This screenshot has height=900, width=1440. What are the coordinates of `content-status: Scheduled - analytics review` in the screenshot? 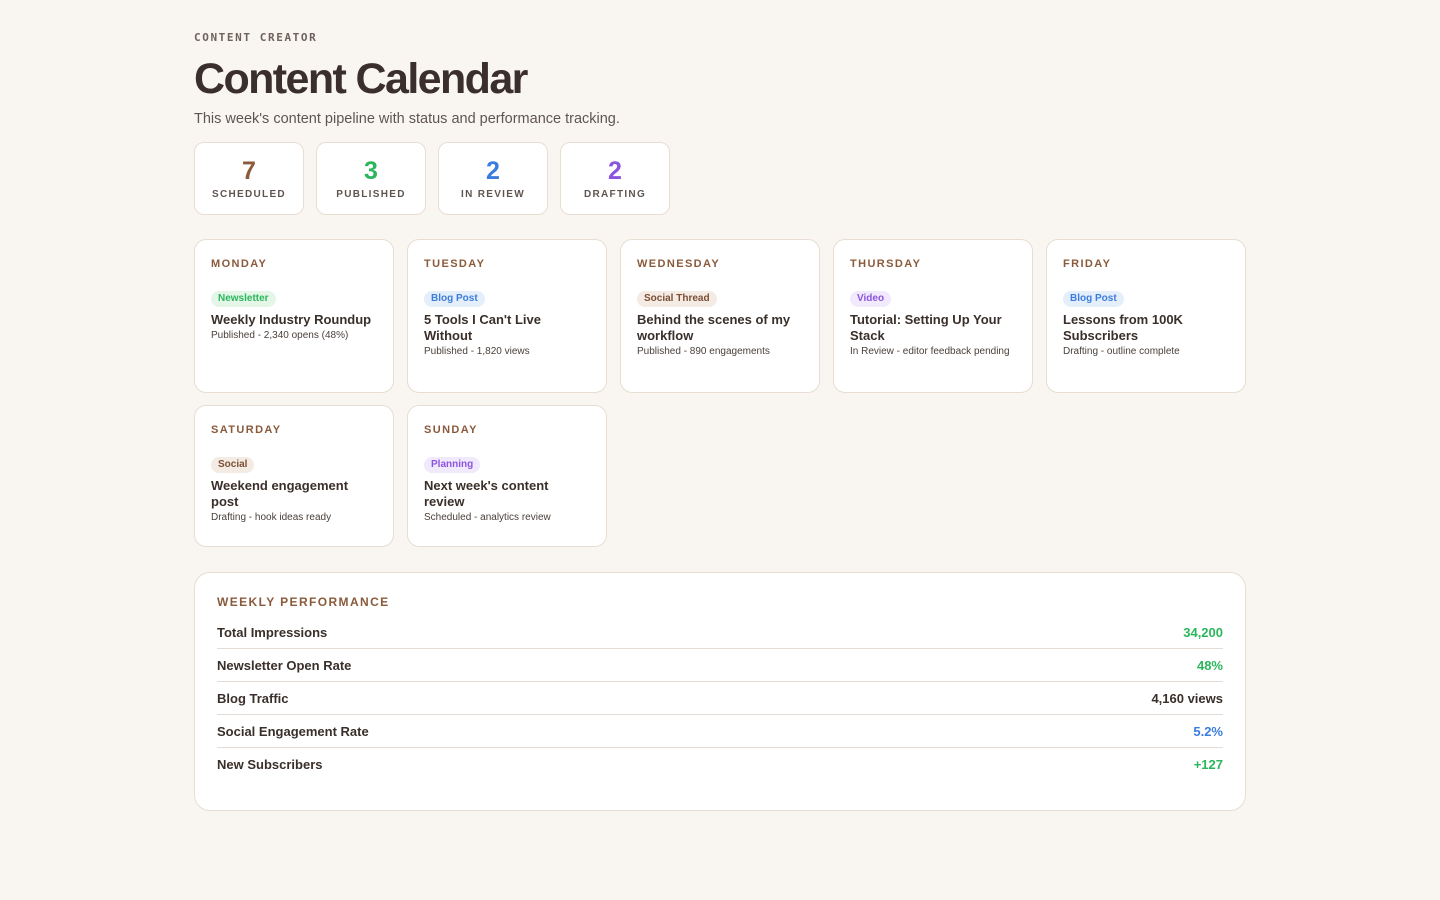 It's located at (487, 517).